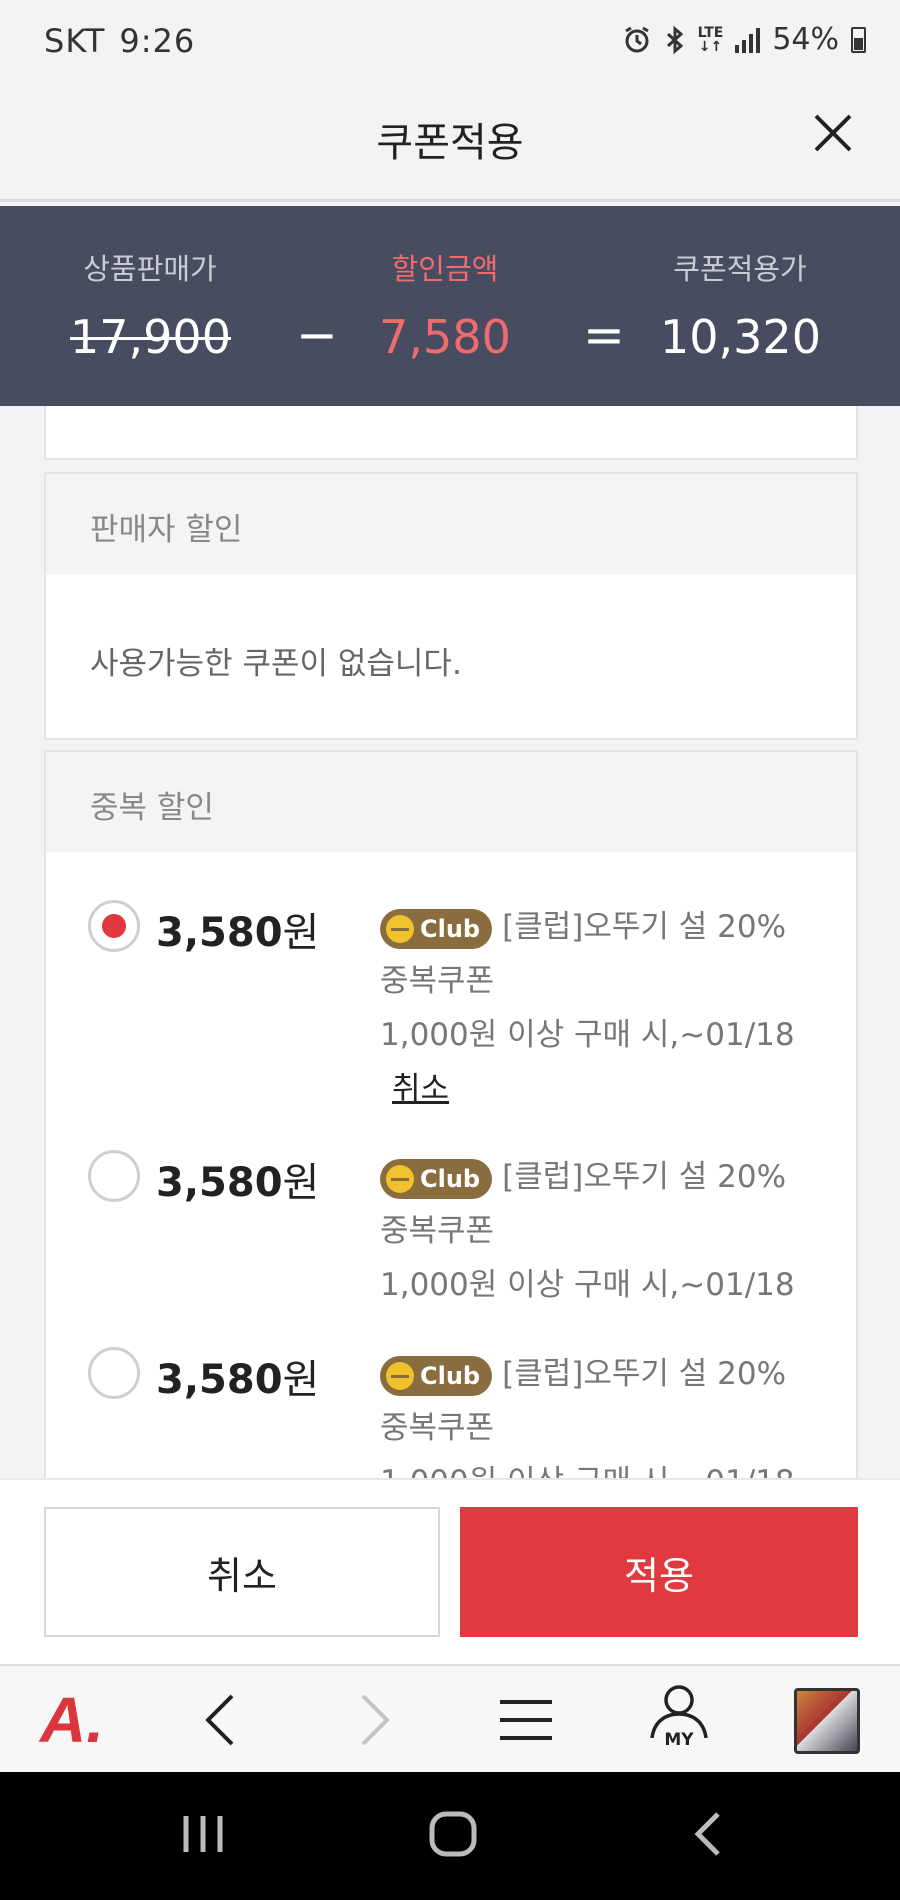 Image resolution: width=900 pixels, height=1900 pixels. Describe the element at coordinates (420, 1089) in the screenshot. I see `coupon-cancel-link: 취소` at that location.